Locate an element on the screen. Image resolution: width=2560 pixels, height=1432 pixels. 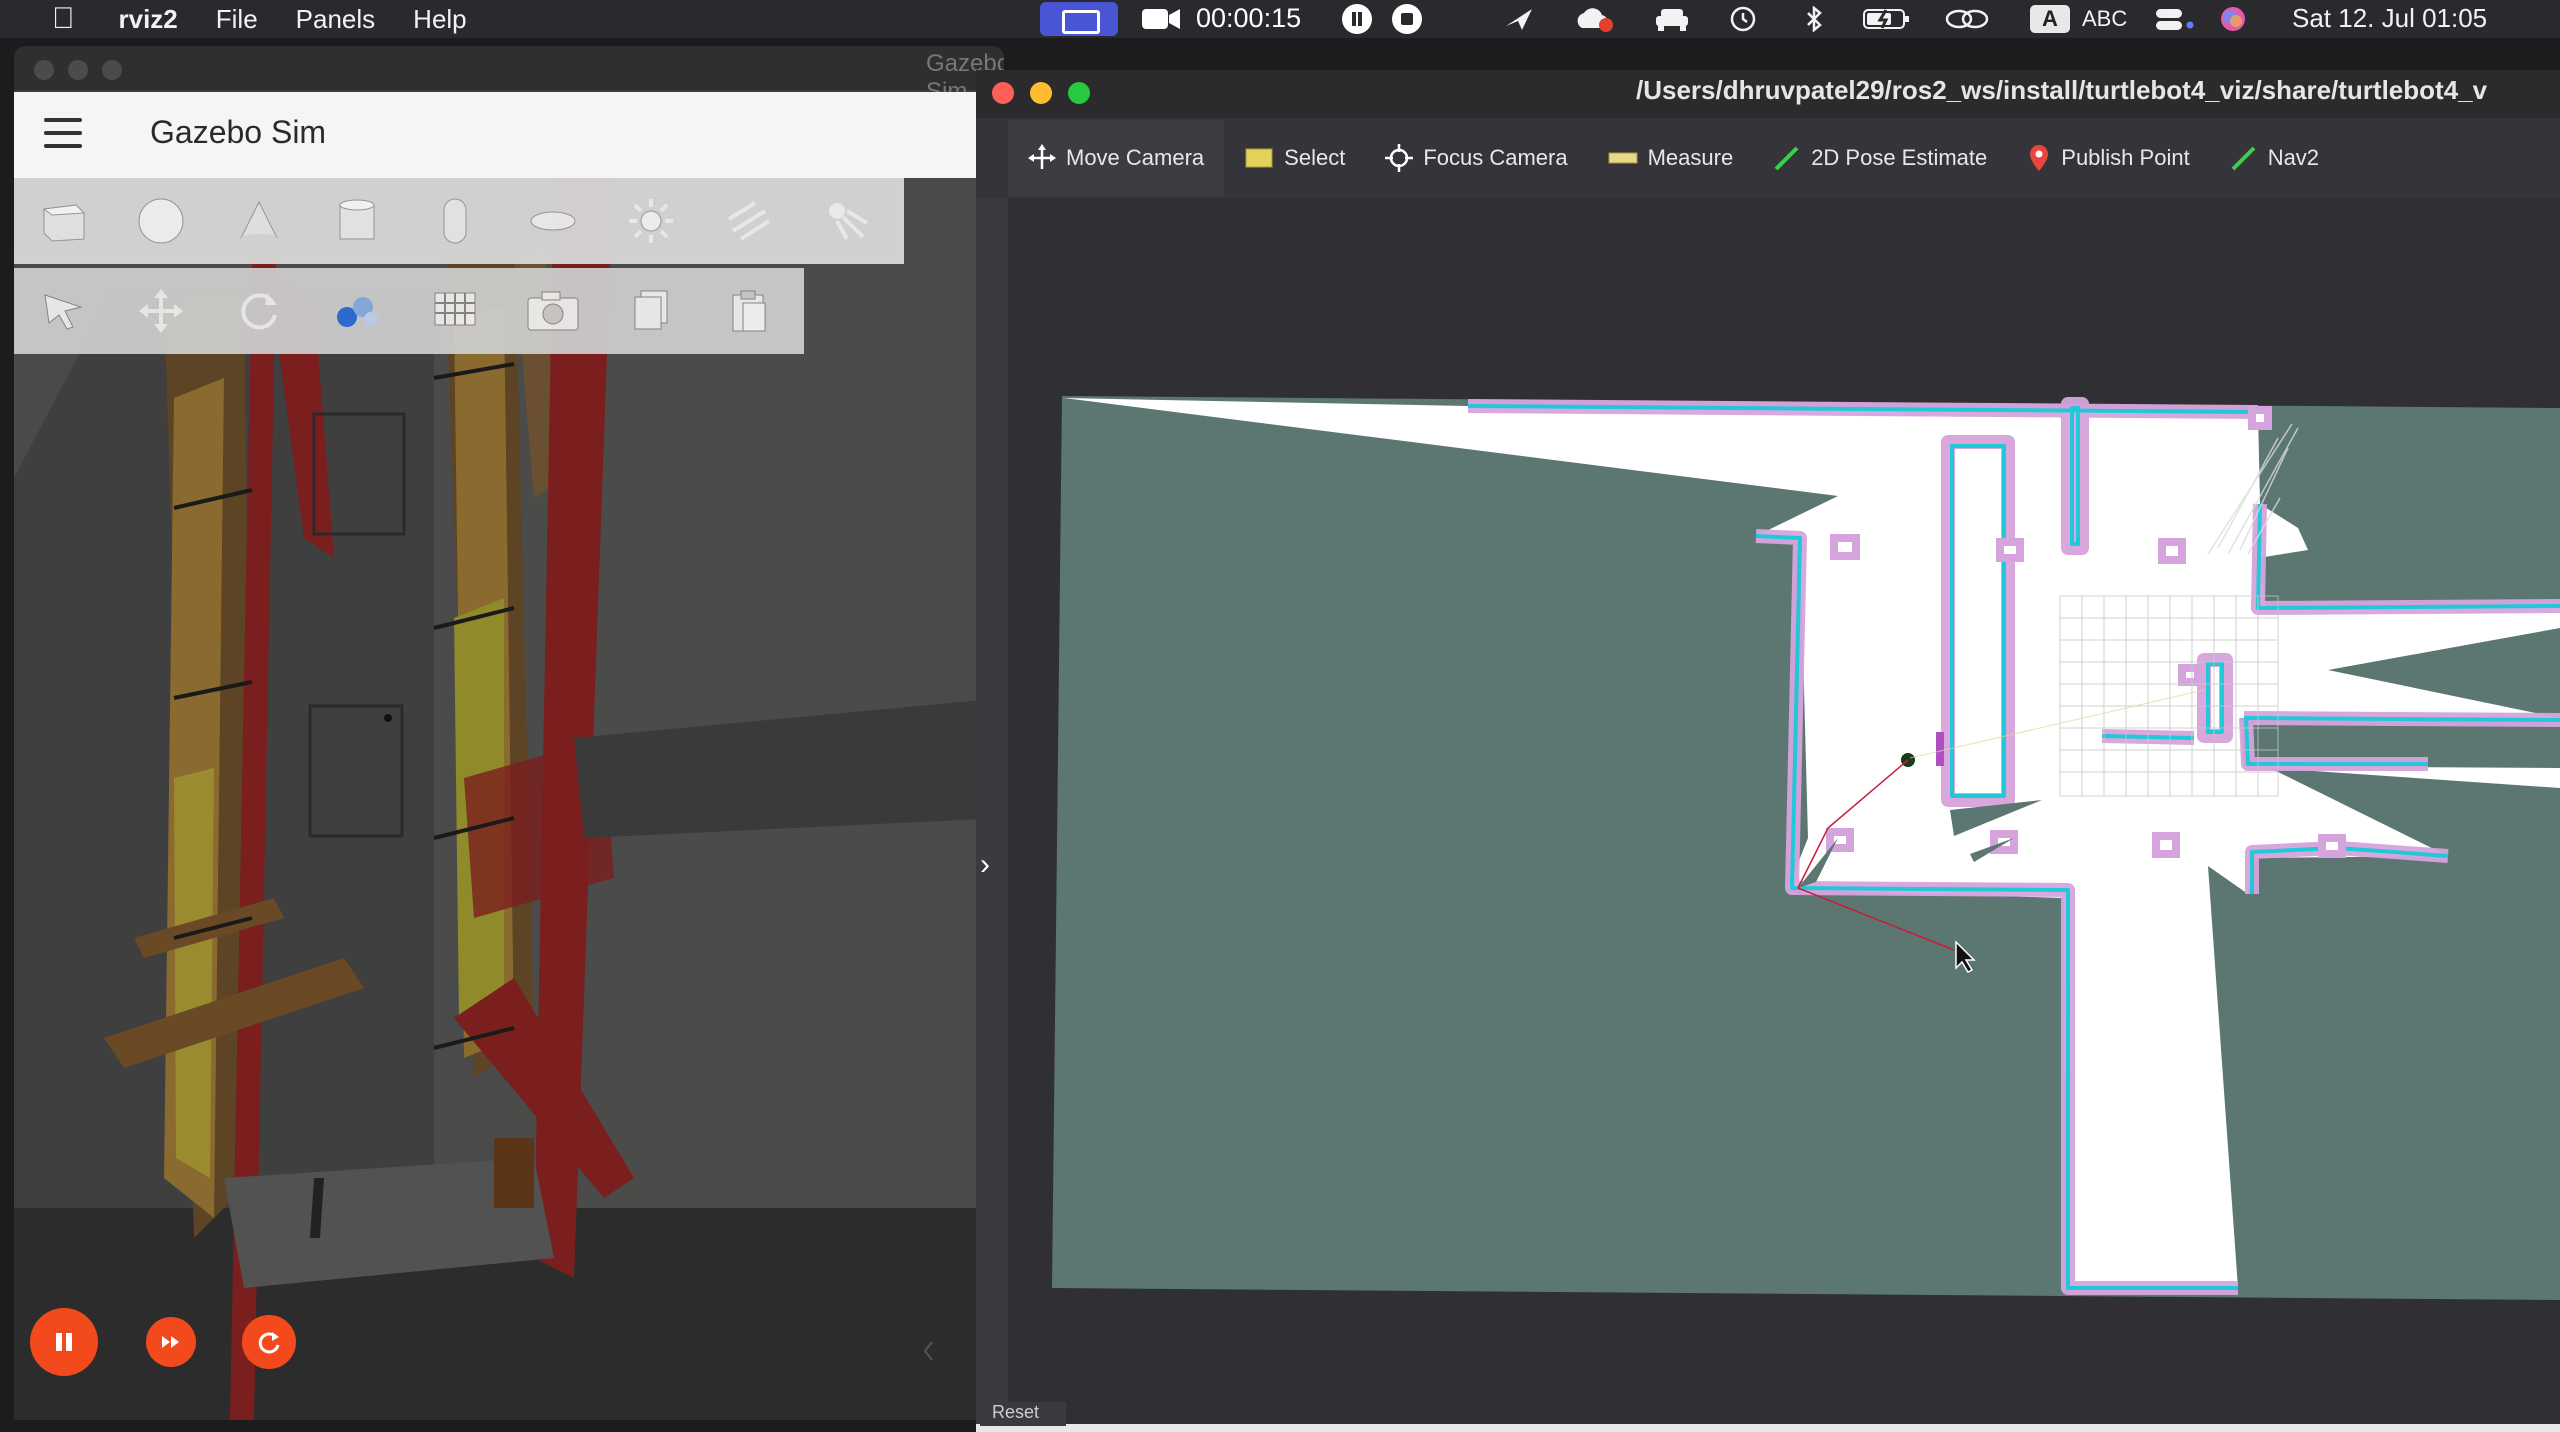
translate-icon is located at coordinates (161, 311).